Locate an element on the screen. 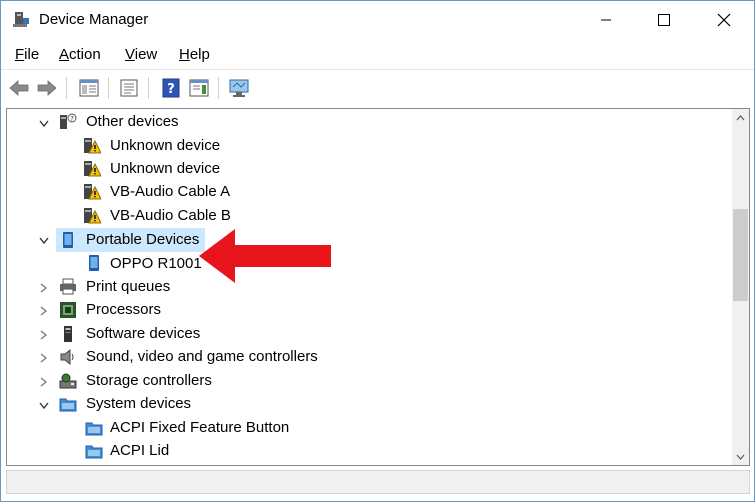 The image size is (755, 502). show-hide-console-tree-button is located at coordinates (89, 88).